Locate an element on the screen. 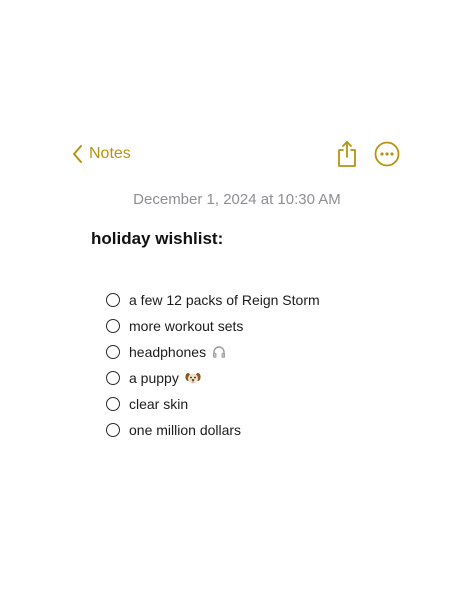 This screenshot has height=592, width=474. checklist-item: one million dollars is located at coordinates (213, 430).